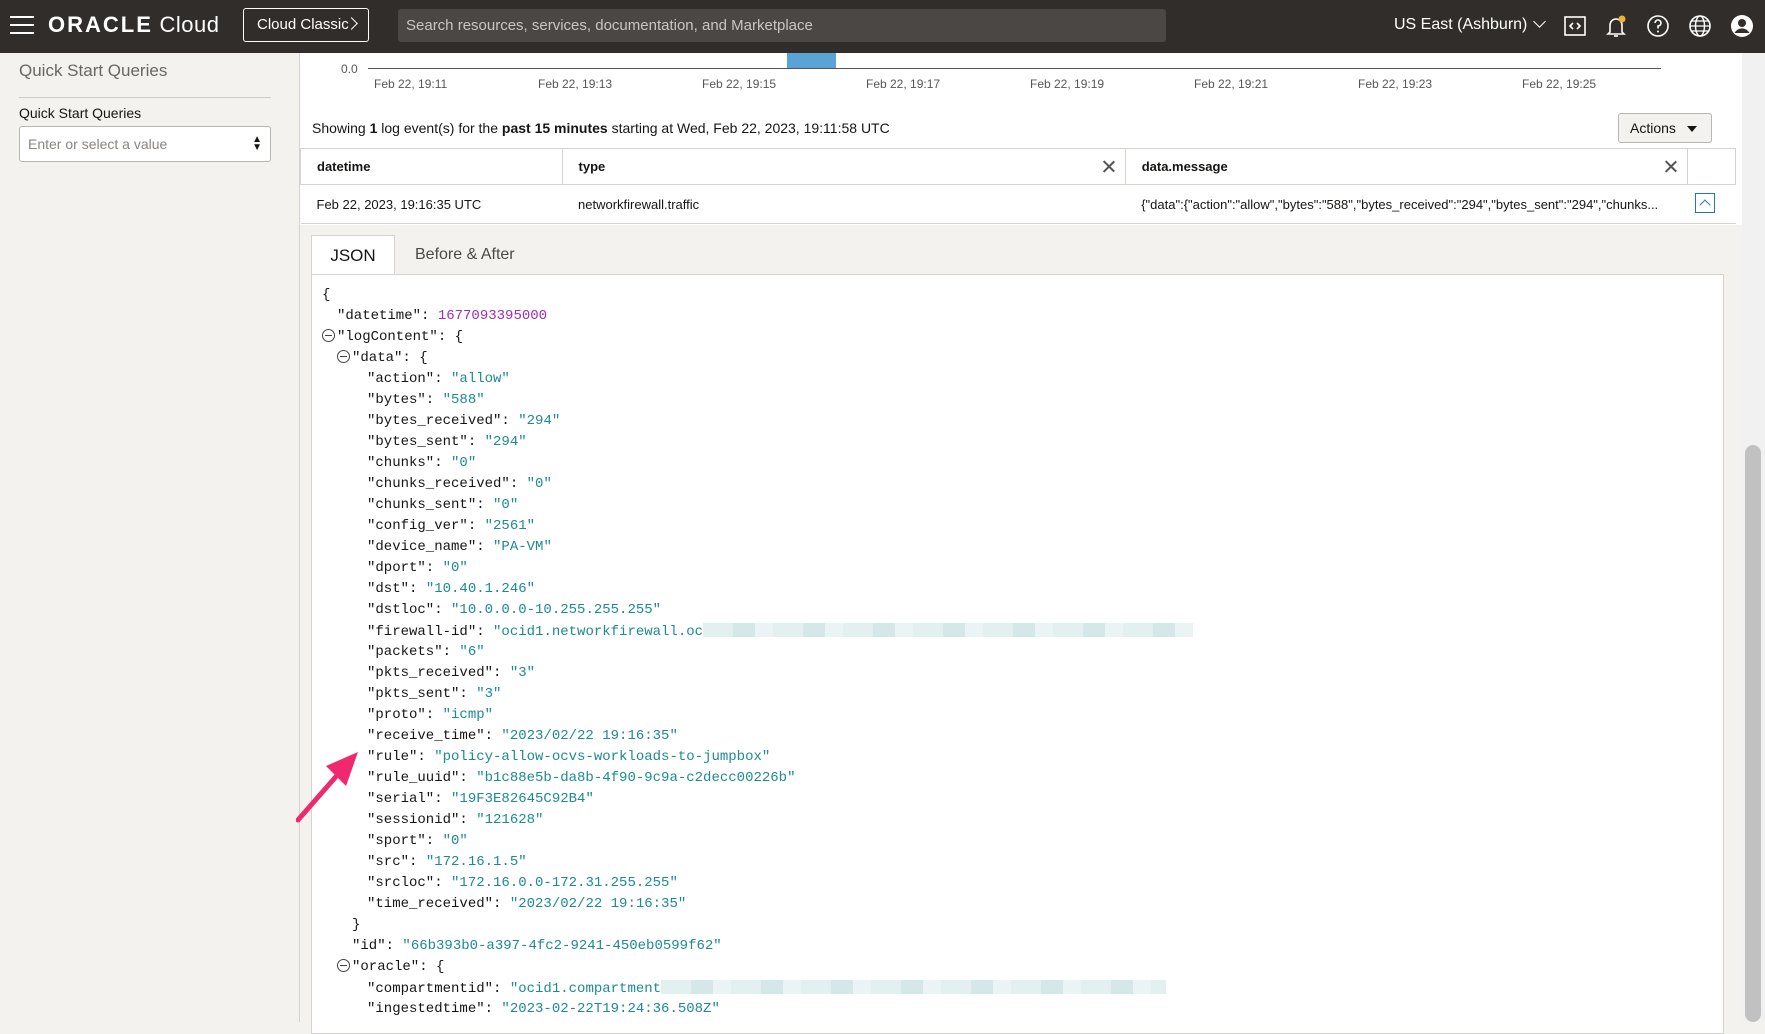  What do you see at coordinates (1665, 128) in the screenshot?
I see `actions-menu-button: Actions` at bounding box center [1665, 128].